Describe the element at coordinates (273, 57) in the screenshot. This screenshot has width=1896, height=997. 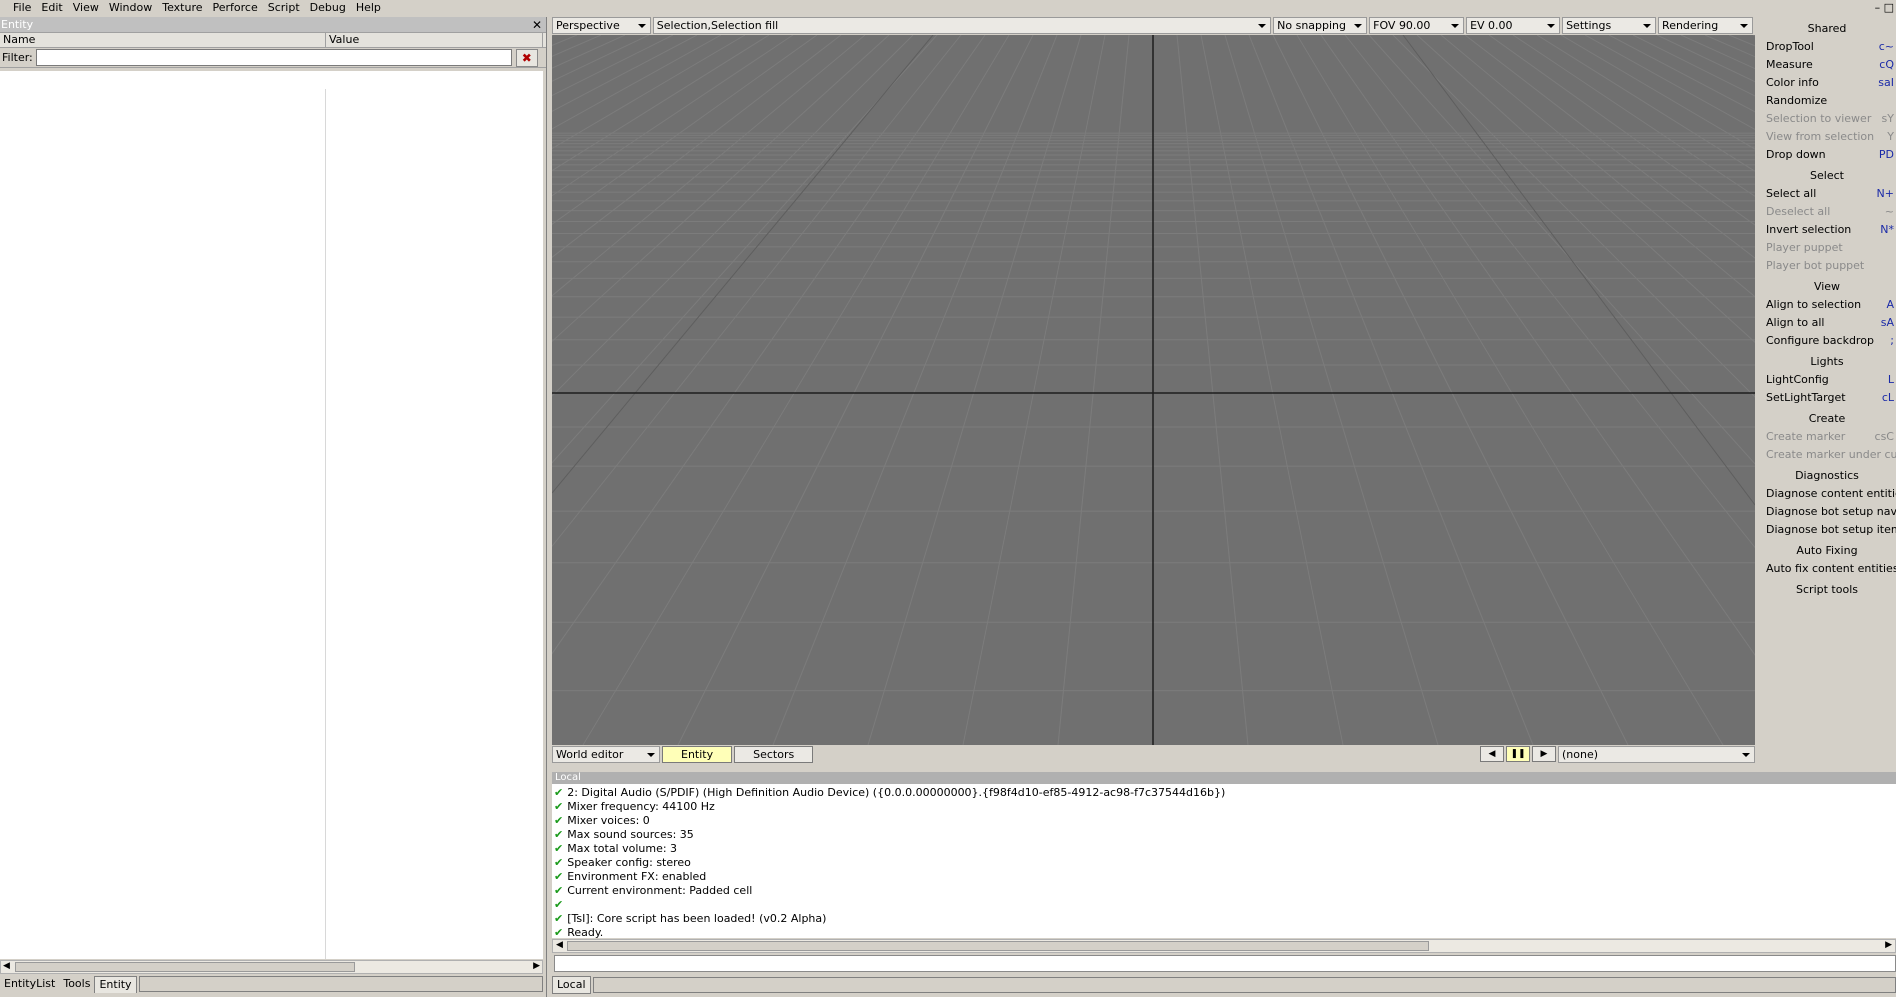
I see `filter-input` at that location.